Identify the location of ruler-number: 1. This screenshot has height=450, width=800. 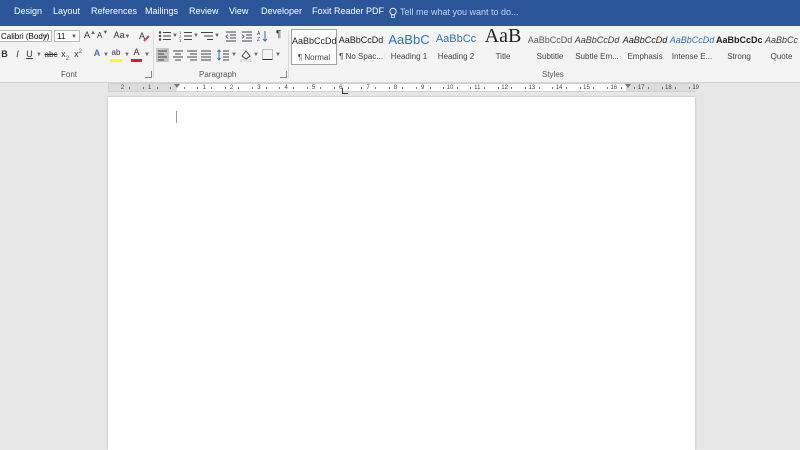
(204, 88).